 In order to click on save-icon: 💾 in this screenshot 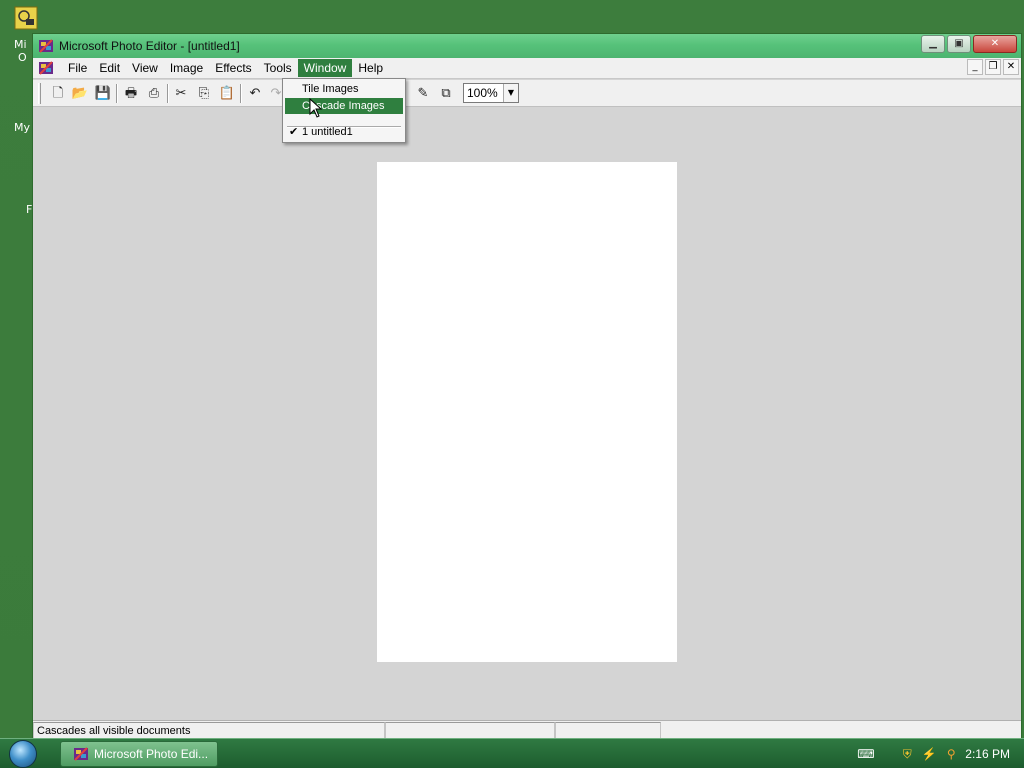, I will do `click(103, 94)`.